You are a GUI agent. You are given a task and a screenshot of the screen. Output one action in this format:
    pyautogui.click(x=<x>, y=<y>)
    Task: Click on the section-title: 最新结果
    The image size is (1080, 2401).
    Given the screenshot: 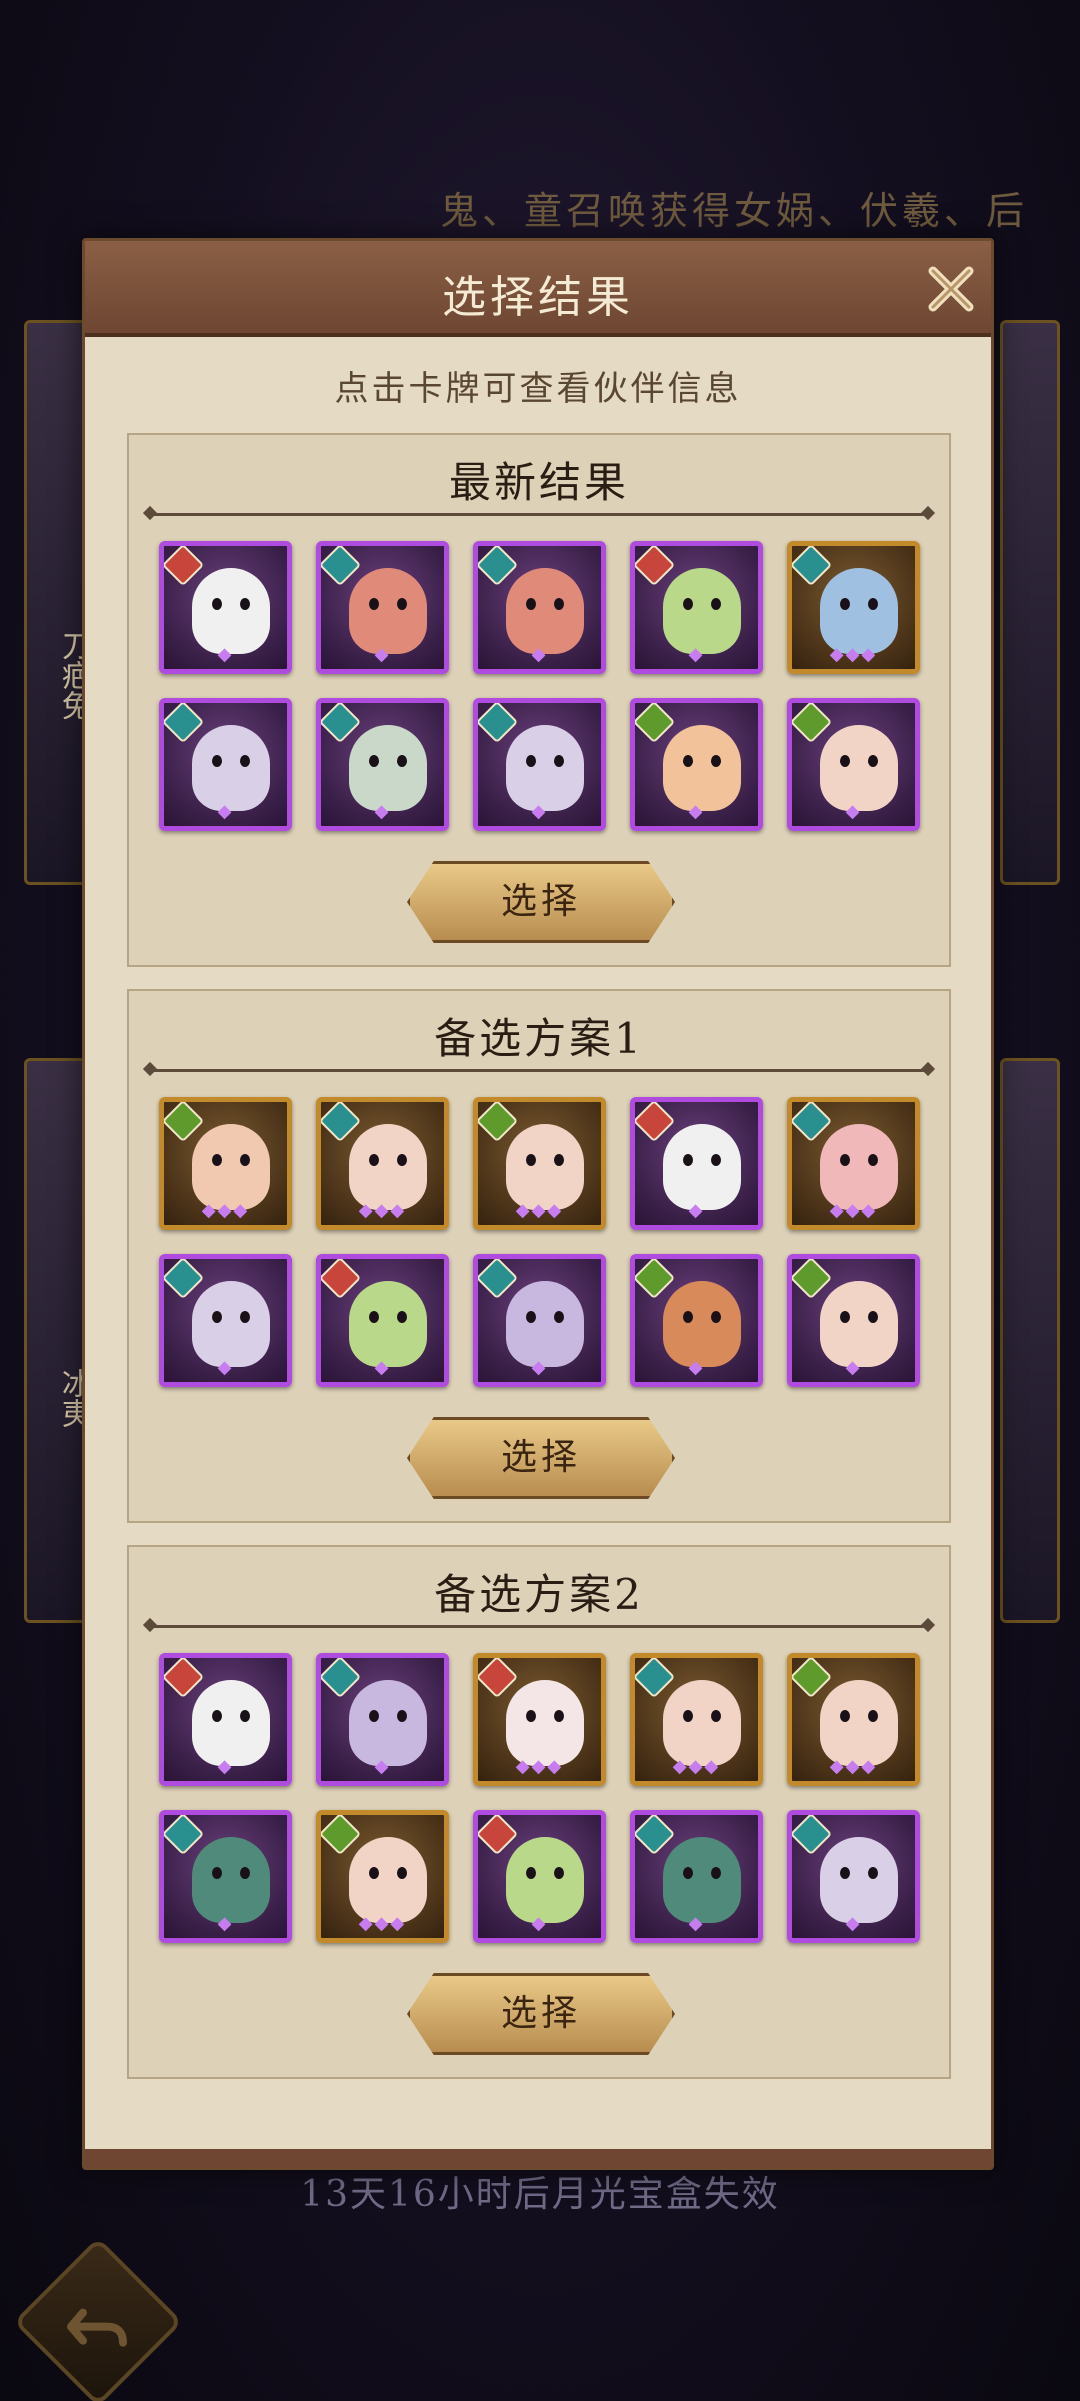 What is the action you would take?
    pyautogui.click(x=538, y=482)
    